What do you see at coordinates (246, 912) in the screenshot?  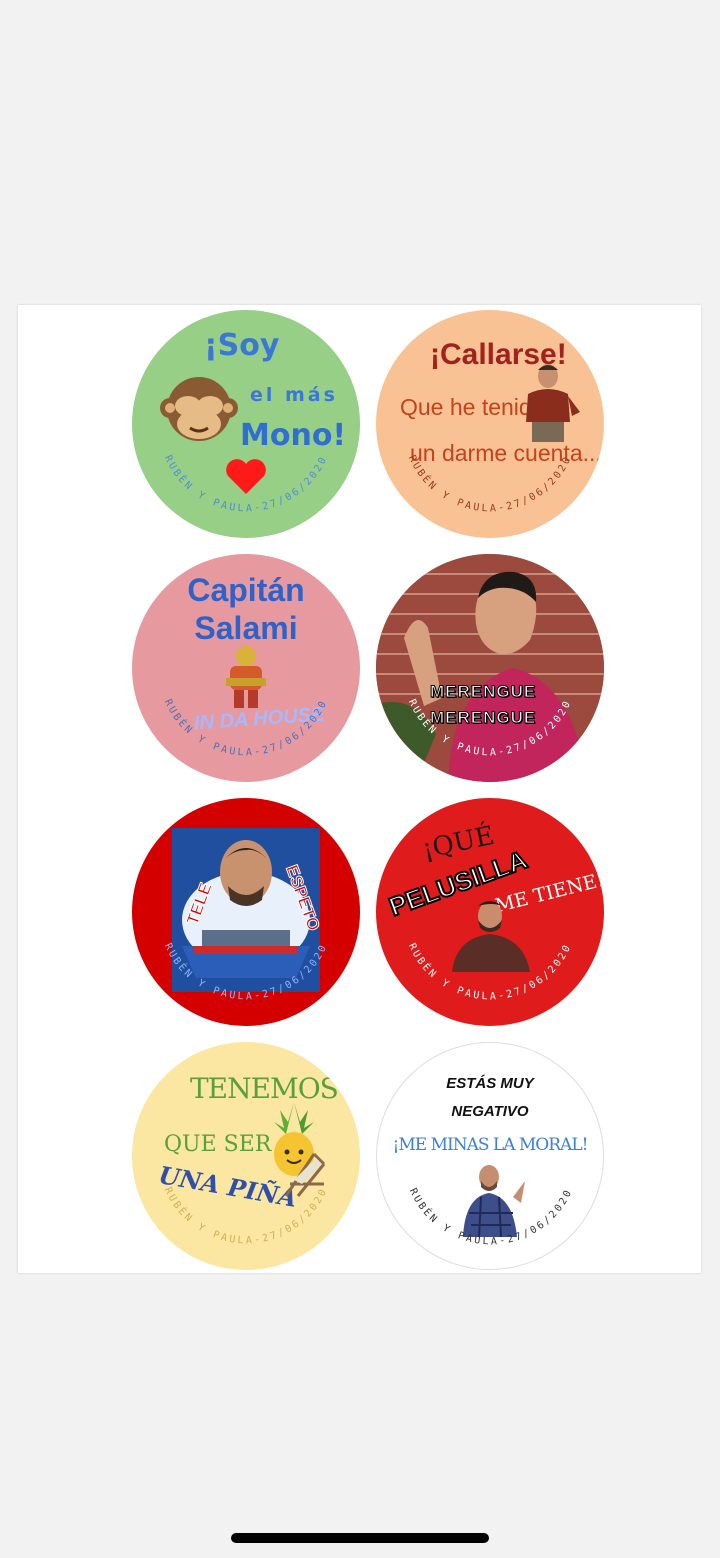 I see `sticker-espeto: TELE ESPETO RUBÉN Y PAULA-27/06/2020` at bounding box center [246, 912].